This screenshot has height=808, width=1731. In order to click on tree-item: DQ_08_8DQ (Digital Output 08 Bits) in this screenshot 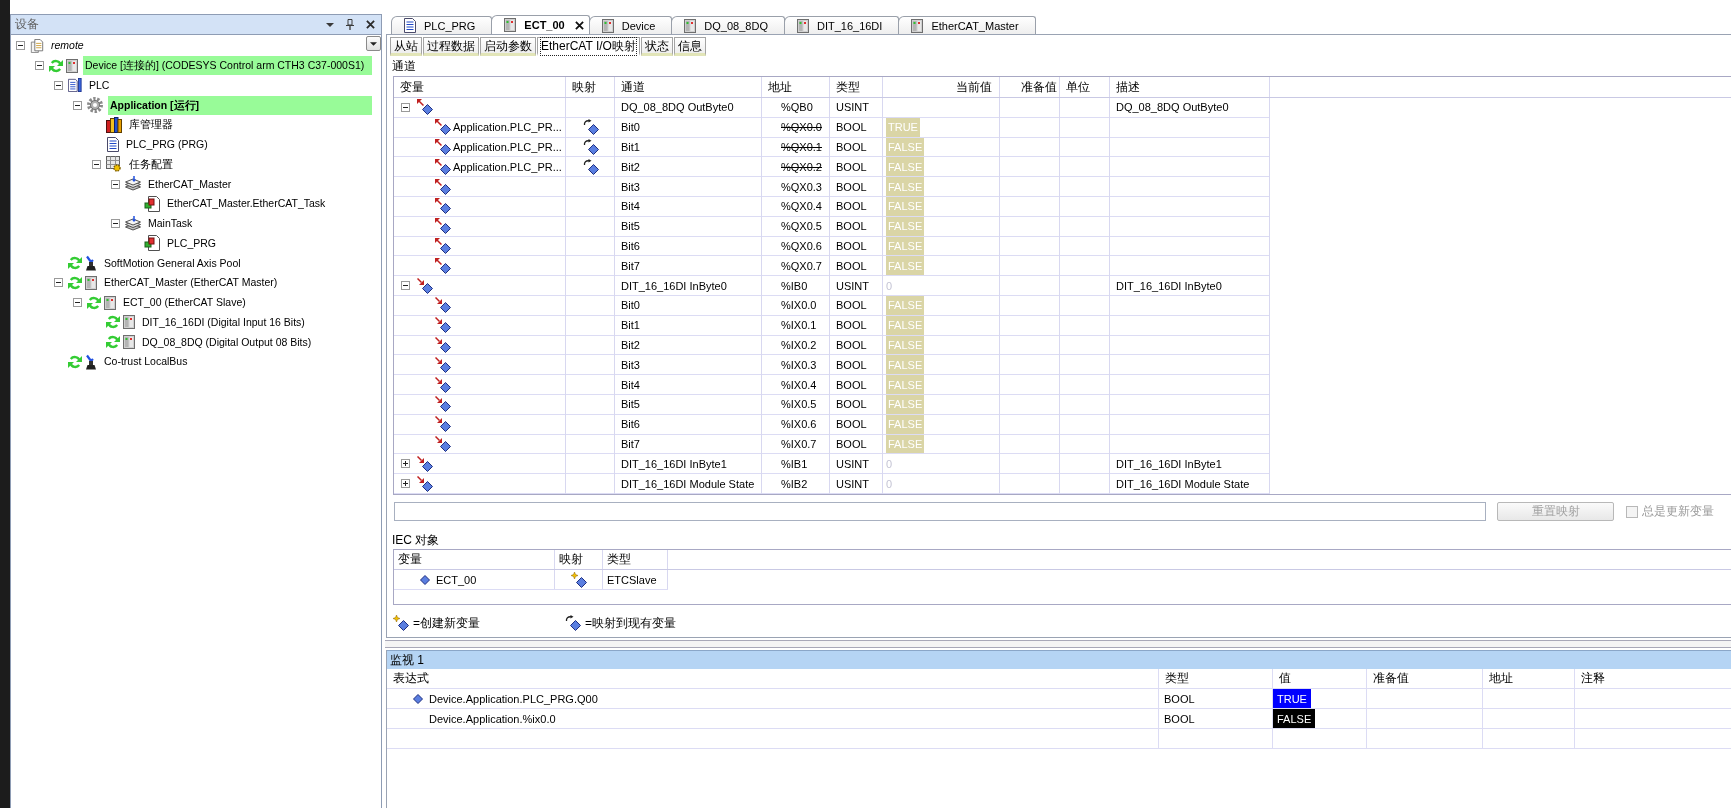, I will do `click(227, 342)`.